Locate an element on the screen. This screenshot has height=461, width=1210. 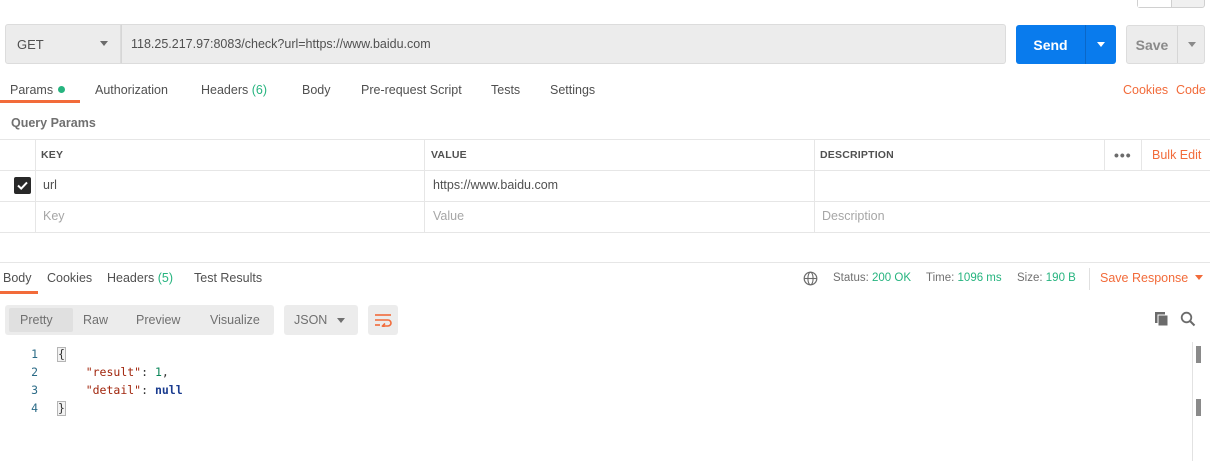
tab-label: Pre-request Script is located at coordinates (411, 90).